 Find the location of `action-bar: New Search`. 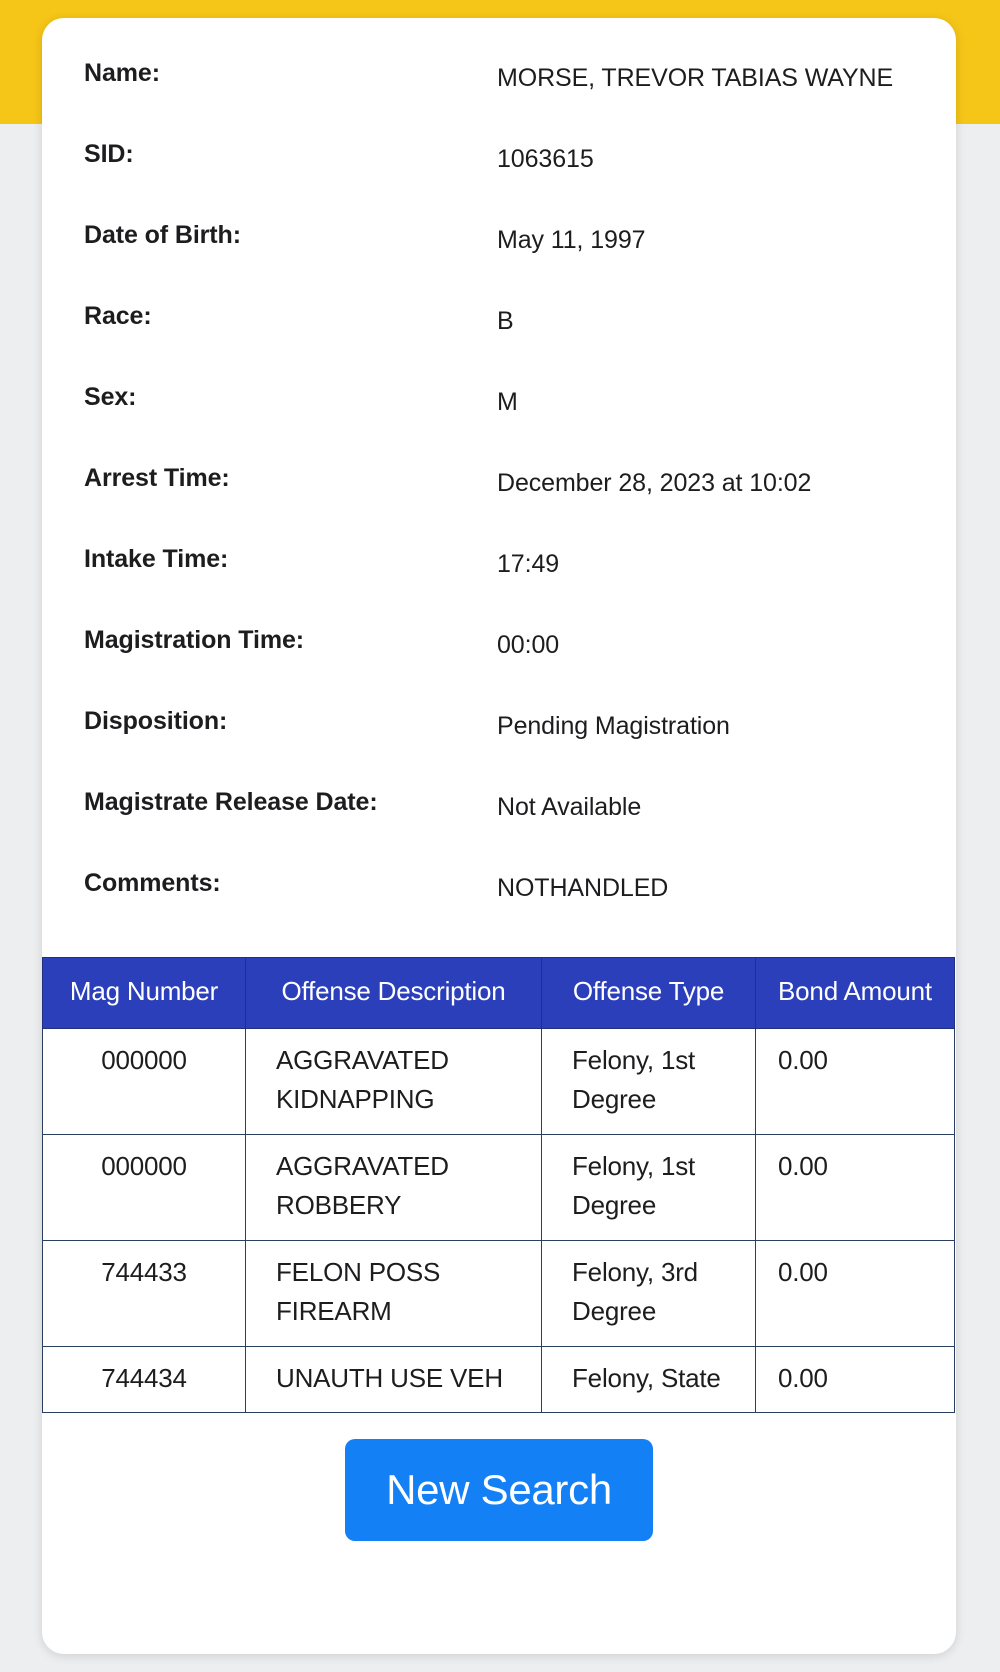

action-bar: New Search is located at coordinates (499, 1477).